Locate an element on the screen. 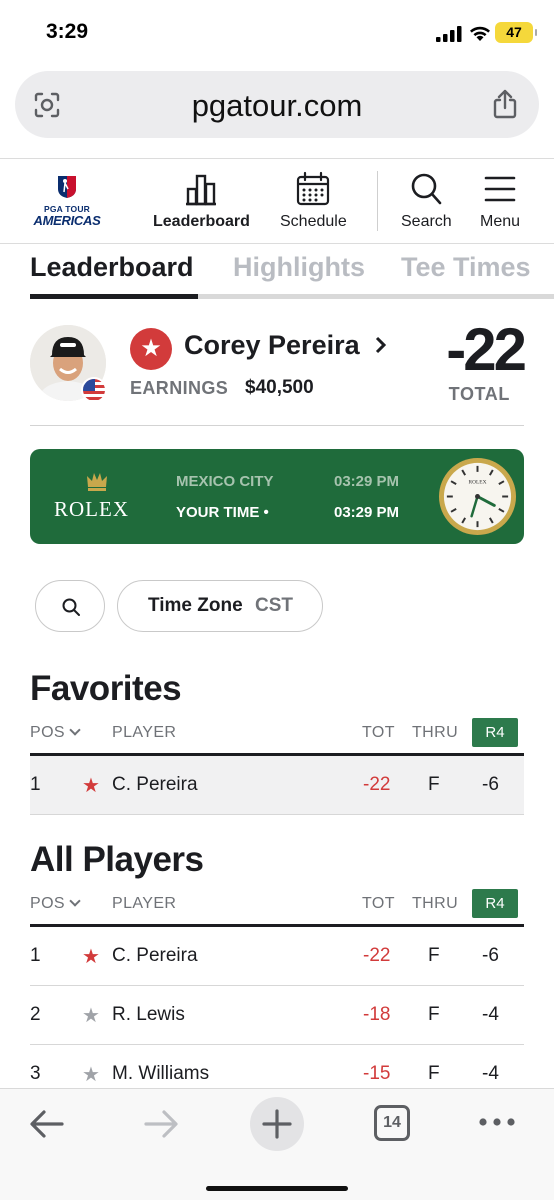  row-position: 3 is located at coordinates (35, 1073).